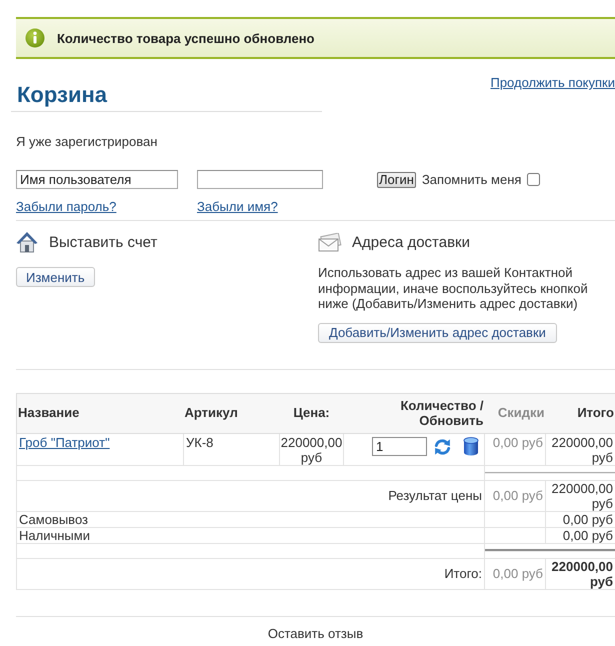  Describe the element at coordinates (97, 179) in the screenshot. I see `username-field: Имя пользователя` at that location.